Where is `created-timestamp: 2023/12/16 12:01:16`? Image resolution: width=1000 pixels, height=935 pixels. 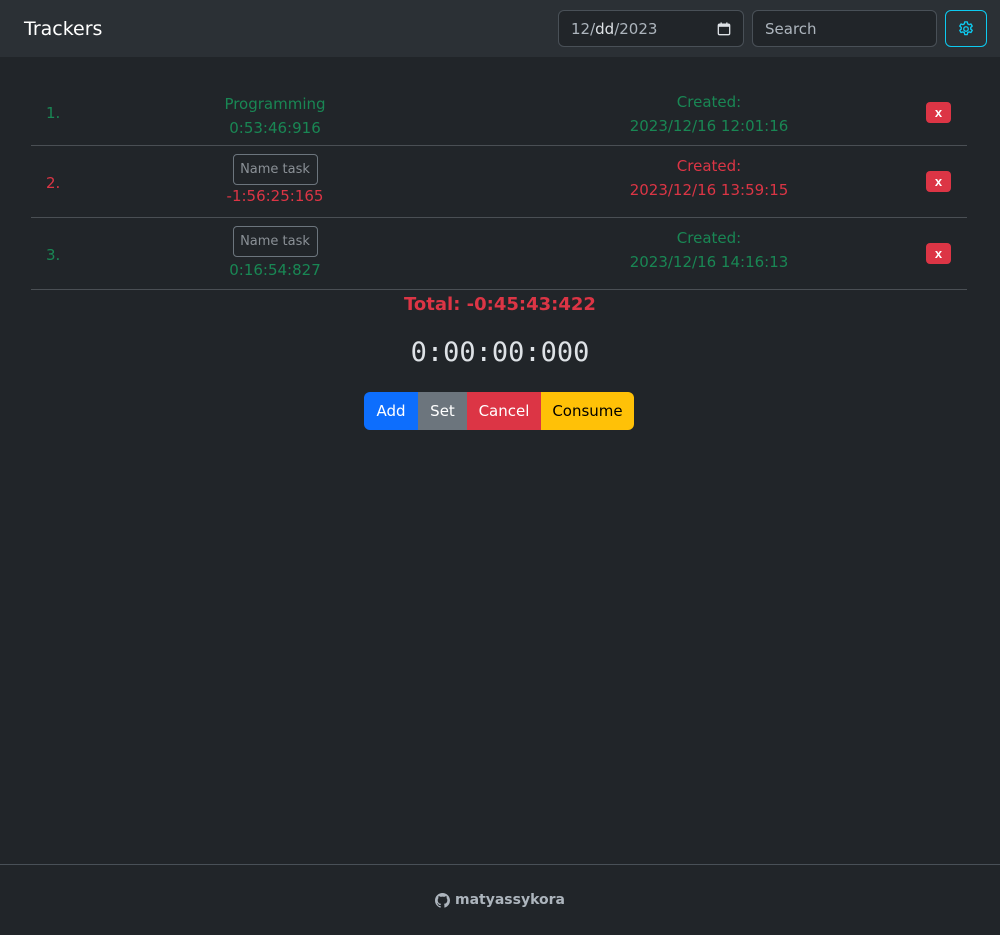
created-timestamp: 2023/12/16 12:01:16 is located at coordinates (709, 126).